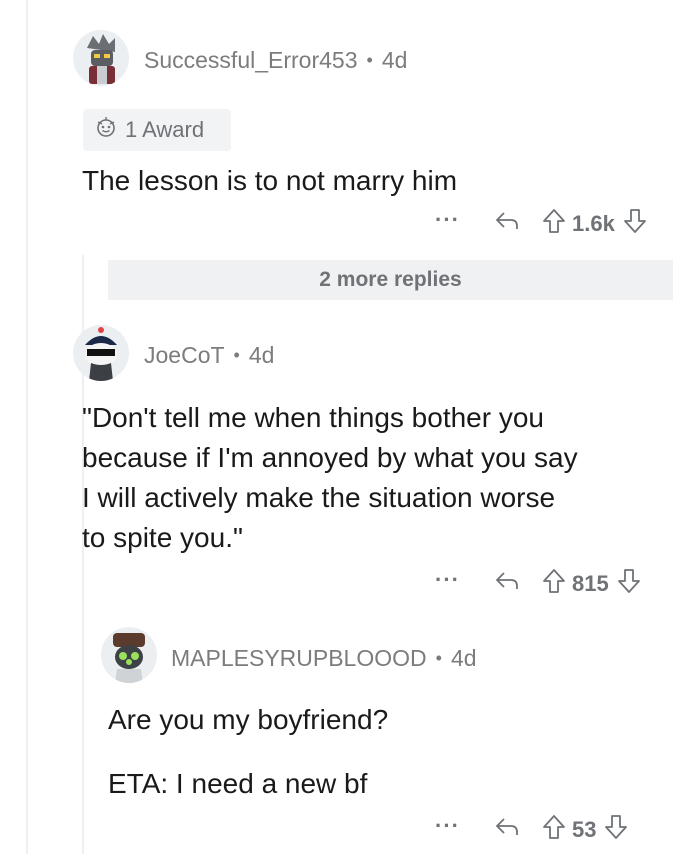 This screenshot has width=700, height=854. Describe the element at coordinates (538, 583) in the screenshot. I see `comment-actions: ··· 815` at that location.